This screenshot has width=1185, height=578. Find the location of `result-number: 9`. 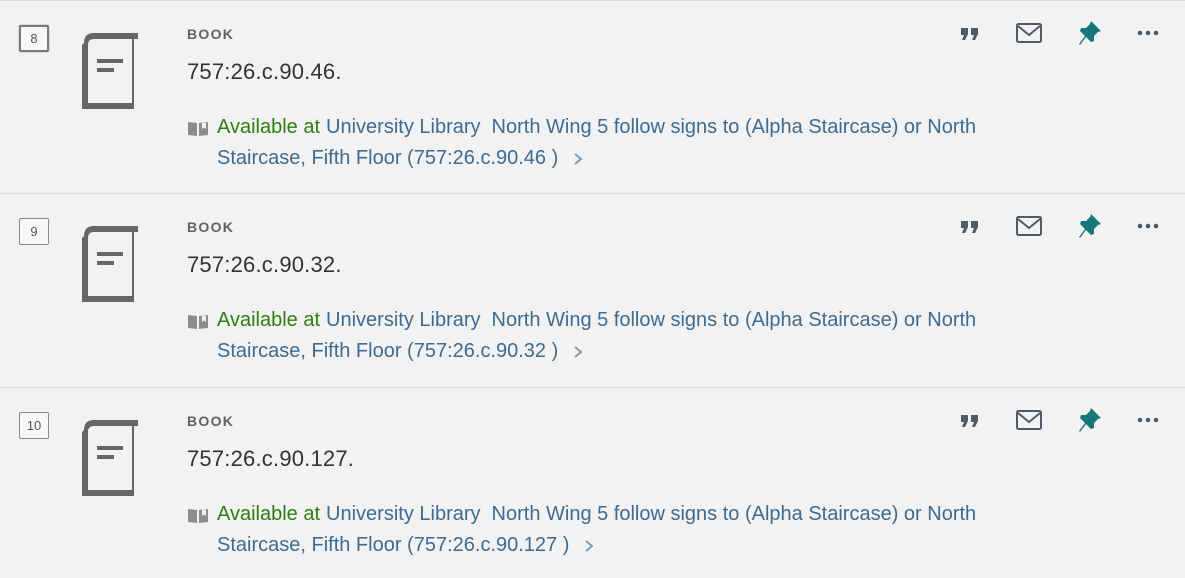

result-number: 9 is located at coordinates (34, 231).